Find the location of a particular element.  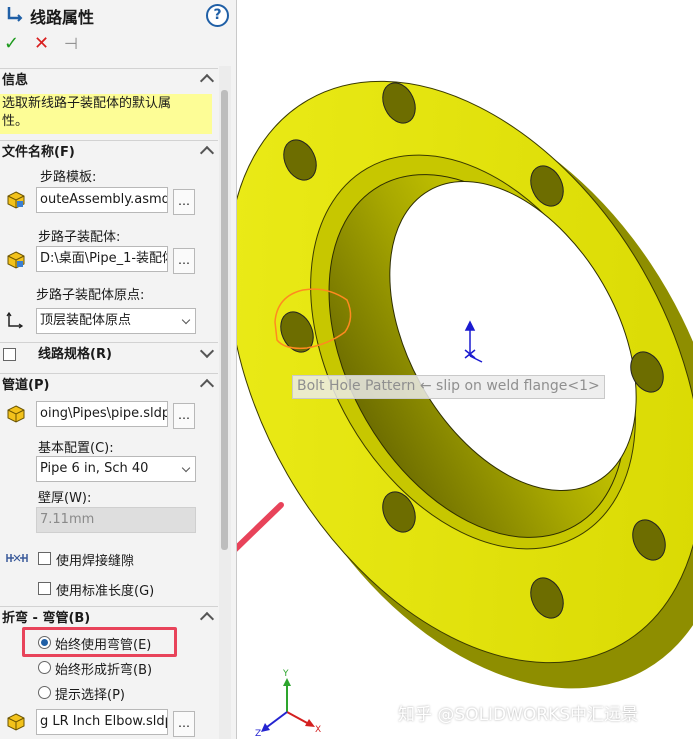

wall-thickness-field: 7.11mm is located at coordinates (116, 520).